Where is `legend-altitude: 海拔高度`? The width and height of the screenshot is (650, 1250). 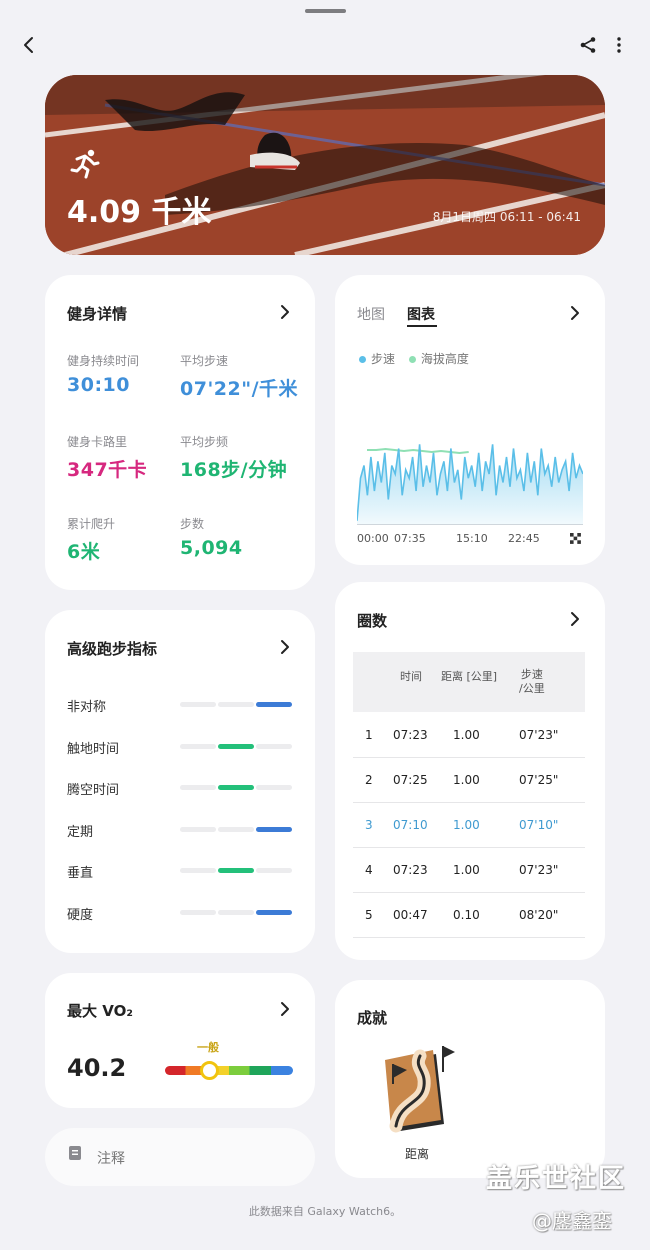 legend-altitude: 海拔高度 is located at coordinates (444, 359).